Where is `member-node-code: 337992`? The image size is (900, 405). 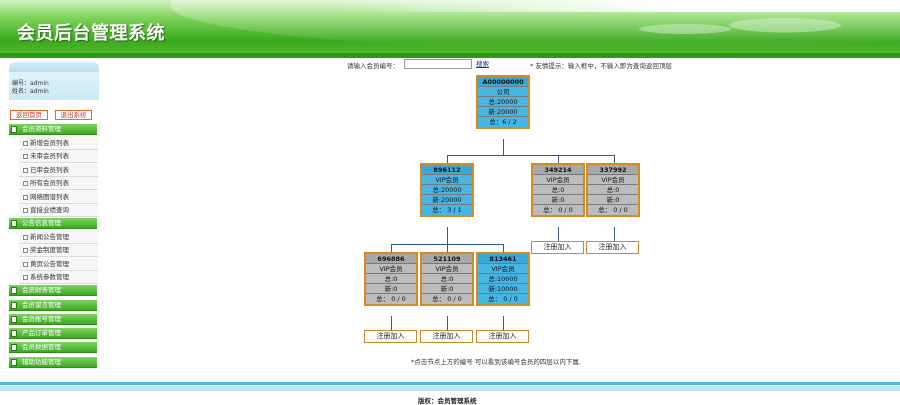 member-node-code: 337992 is located at coordinates (613, 170).